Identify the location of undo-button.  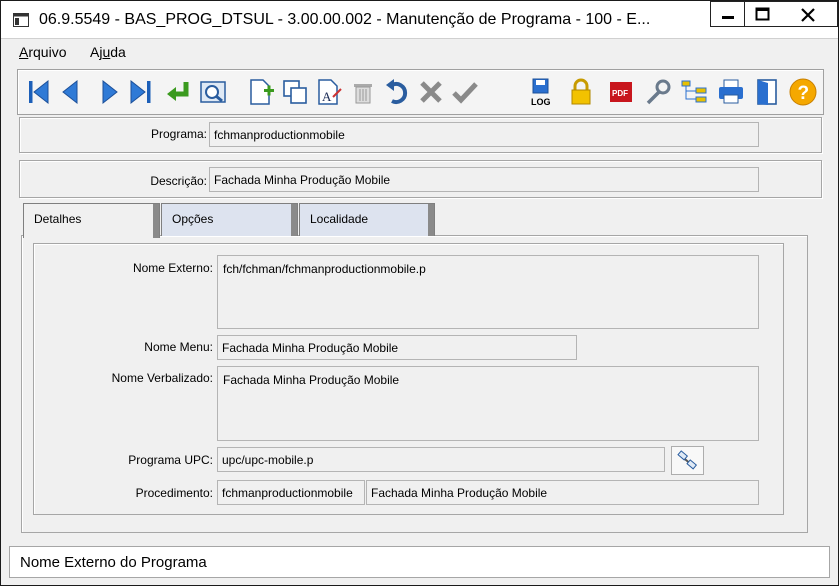
(397, 92).